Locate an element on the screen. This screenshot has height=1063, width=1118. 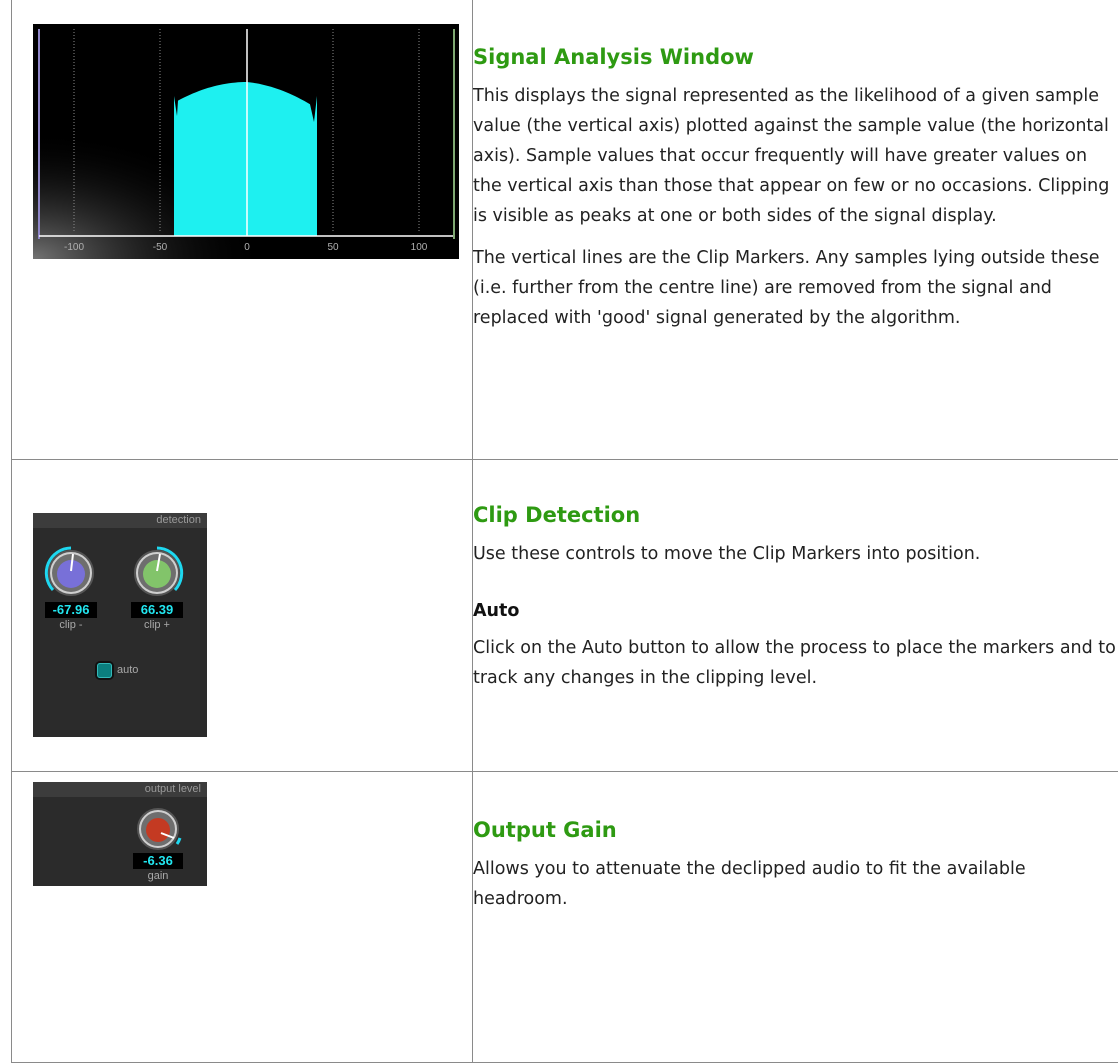
clip-plus-label: clip + is located at coordinates (157, 625).